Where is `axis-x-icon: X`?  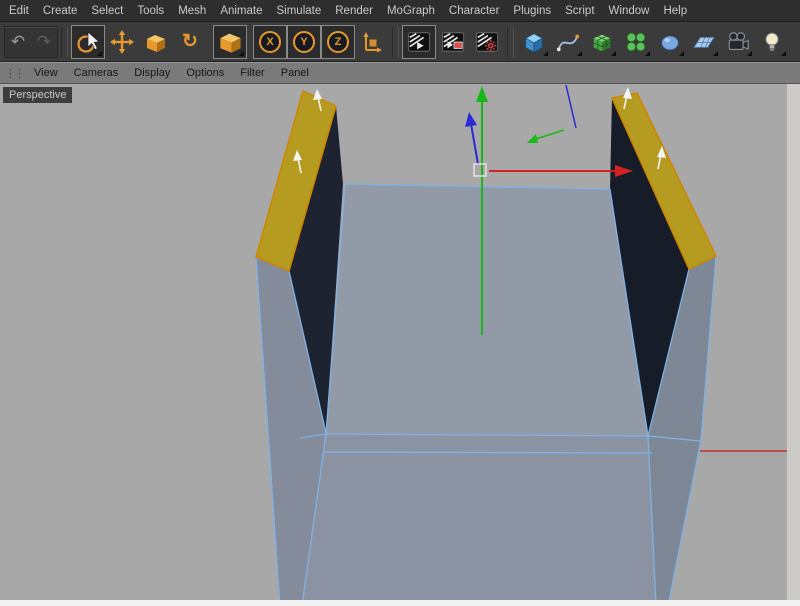
axis-x-icon: X is located at coordinates (270, 41).